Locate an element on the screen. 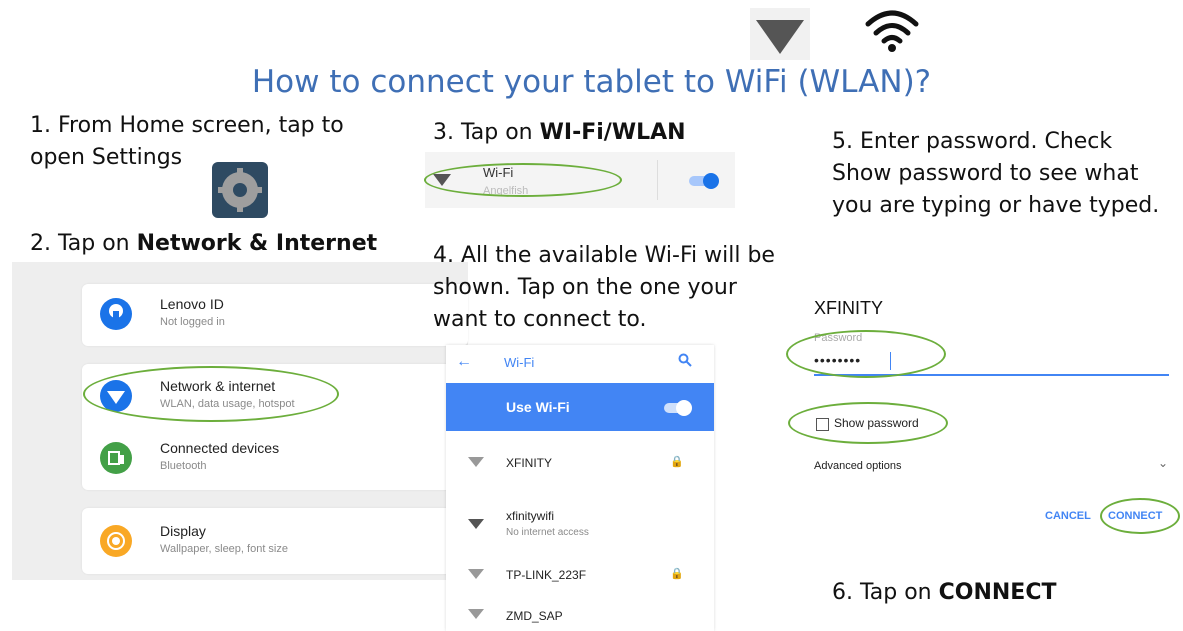 This screenshot has height=631, width=1183. wifi-small-icon is located at coordinates (442, 180).